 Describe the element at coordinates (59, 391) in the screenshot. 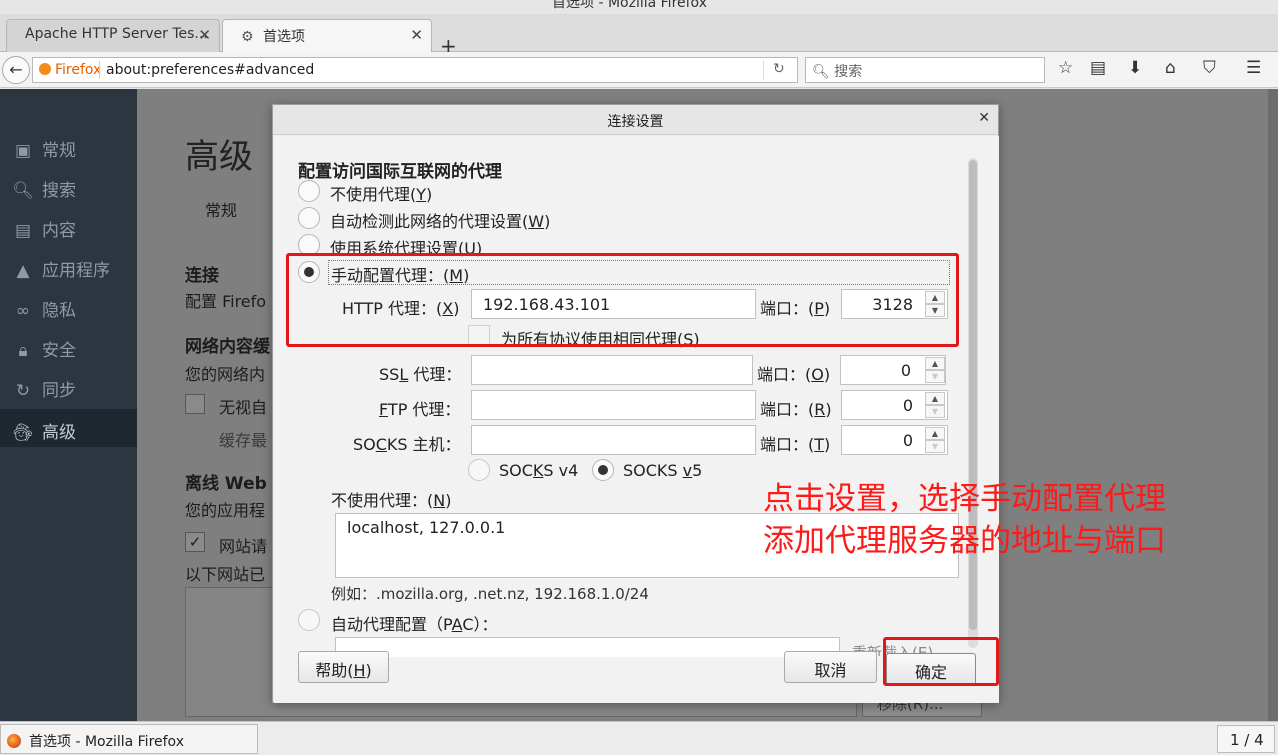

I see `sidebar-item-label: 同步` at that location.